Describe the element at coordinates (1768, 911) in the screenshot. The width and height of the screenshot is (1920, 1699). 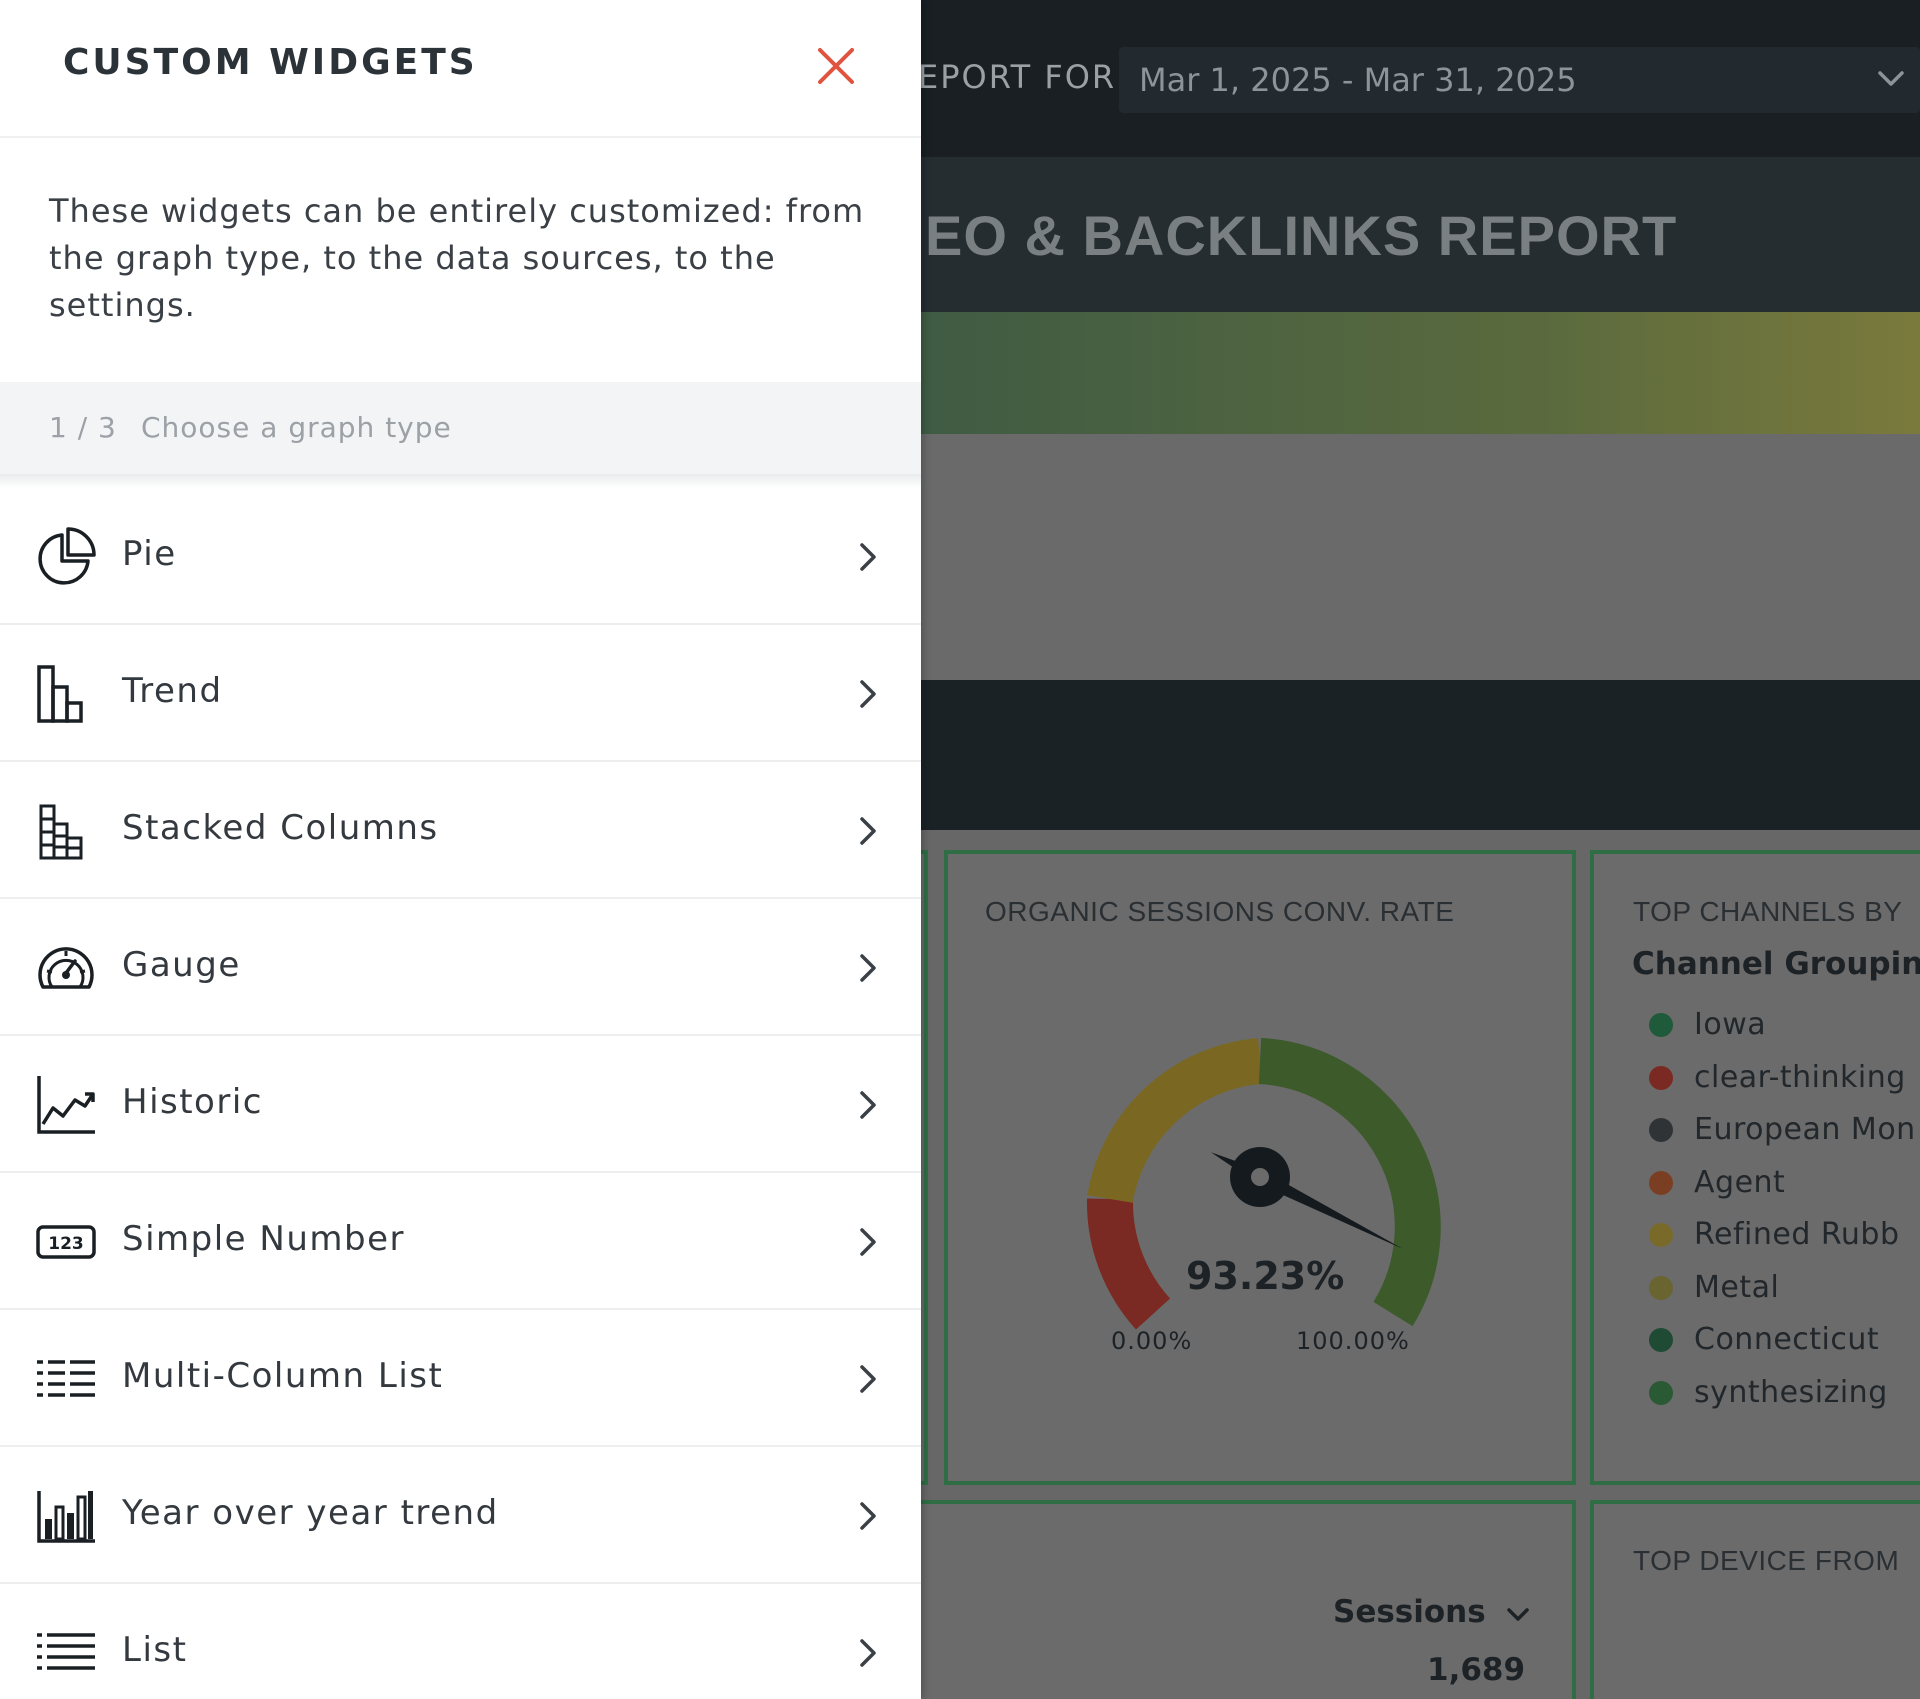
I see `channels-card-title: TOP CHANNELS BY` at that location.